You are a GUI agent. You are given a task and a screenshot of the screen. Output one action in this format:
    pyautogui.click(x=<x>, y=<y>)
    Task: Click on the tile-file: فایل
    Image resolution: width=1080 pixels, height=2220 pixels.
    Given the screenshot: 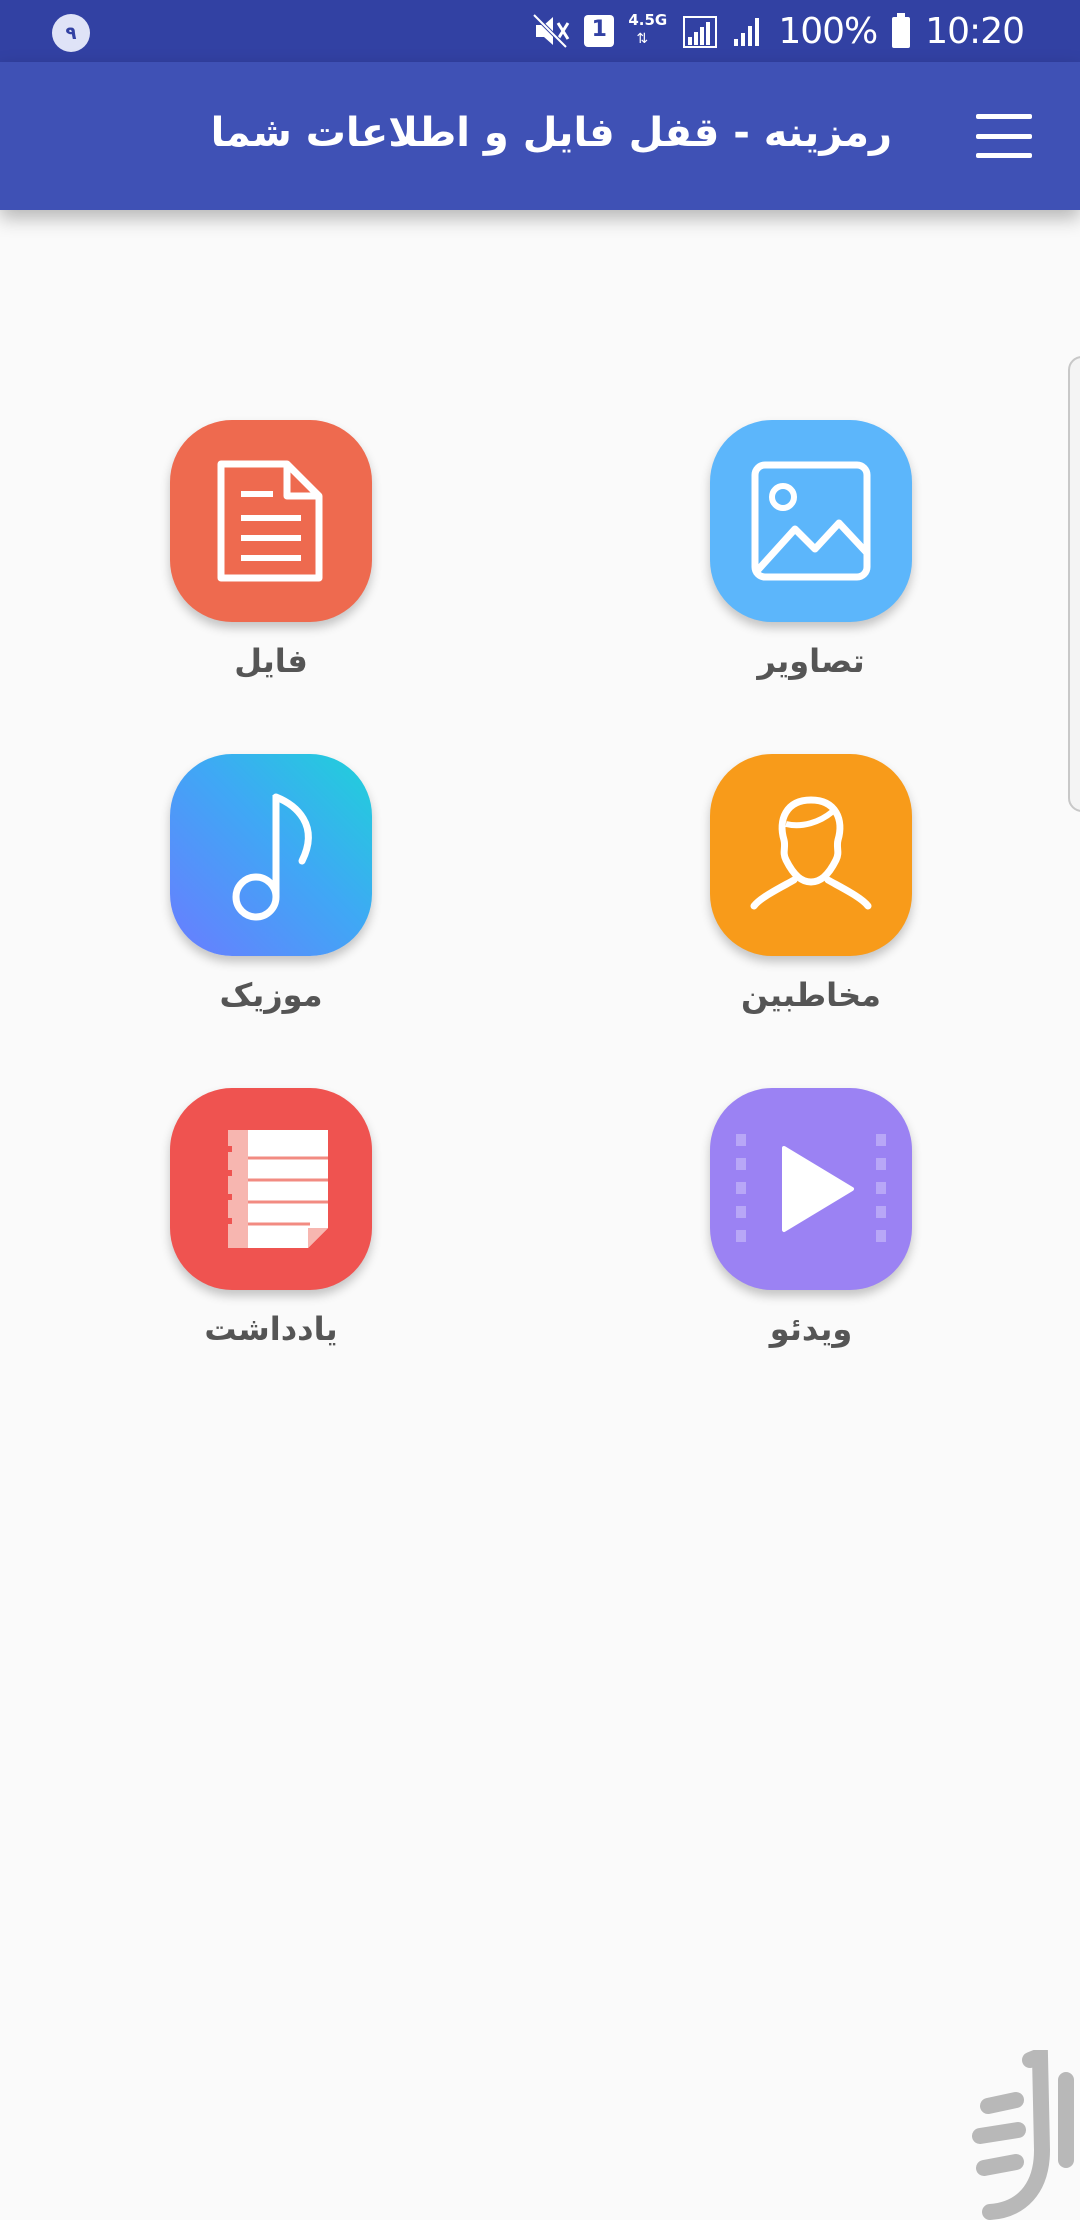 What is the action you would take?
    pyautogui.click(x=270, y=570)
    